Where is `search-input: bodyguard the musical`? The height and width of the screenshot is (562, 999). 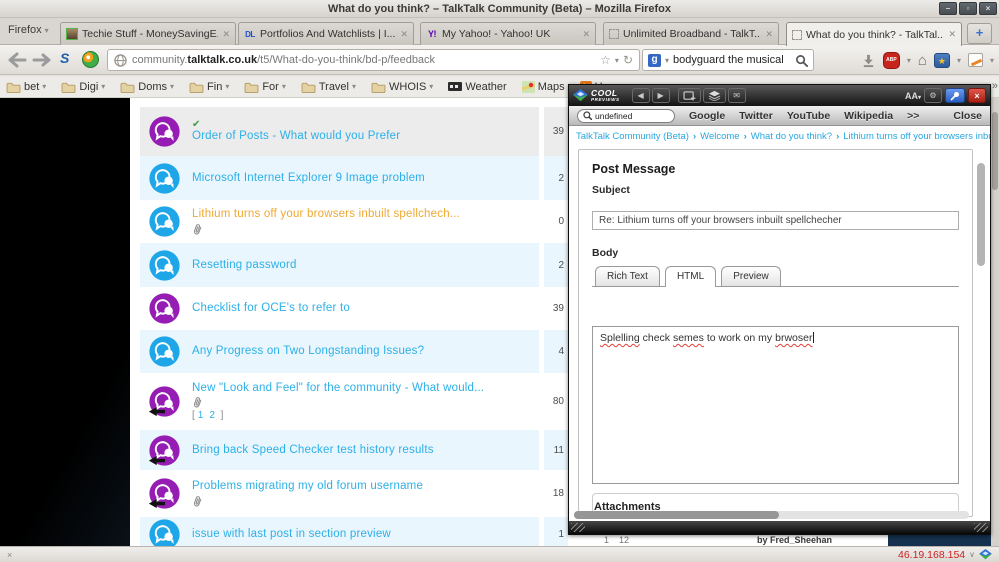
search-input: bodyguard the musical is located at coordinates (732, 60).